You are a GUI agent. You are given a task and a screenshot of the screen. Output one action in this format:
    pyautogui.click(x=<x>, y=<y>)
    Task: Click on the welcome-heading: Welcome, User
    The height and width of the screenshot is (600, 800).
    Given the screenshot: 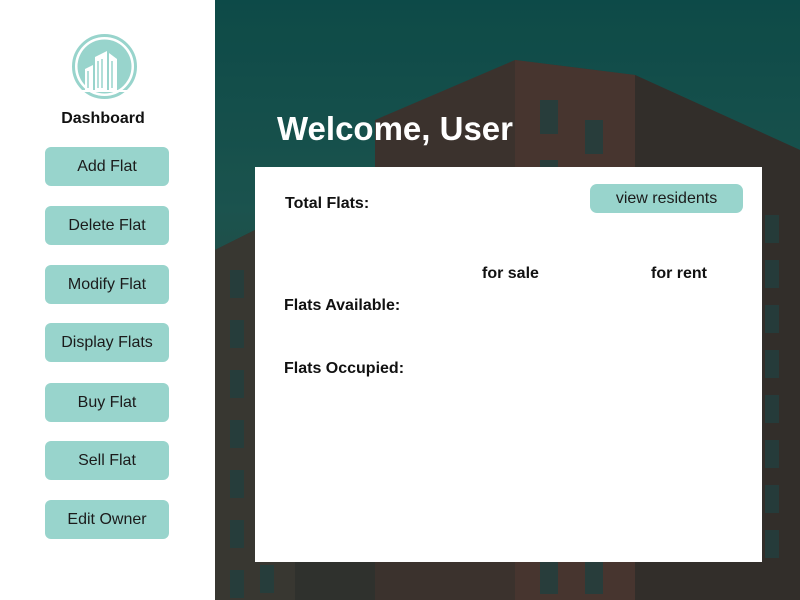 What is the action you would take?
    pyautogui.click(x=395, y=128)
    